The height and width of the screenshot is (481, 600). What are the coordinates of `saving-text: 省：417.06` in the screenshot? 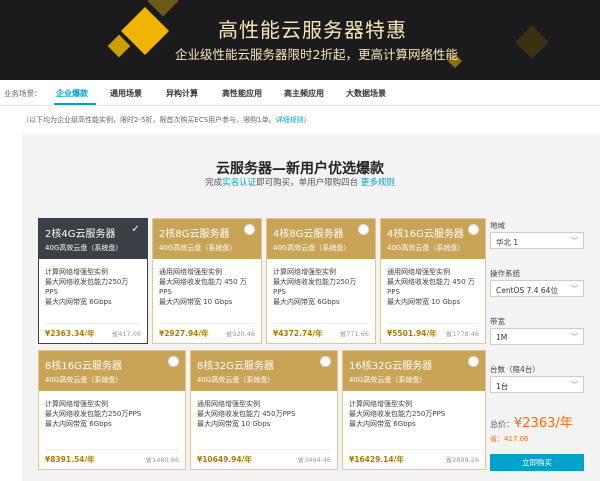 It's located at (509, 439).